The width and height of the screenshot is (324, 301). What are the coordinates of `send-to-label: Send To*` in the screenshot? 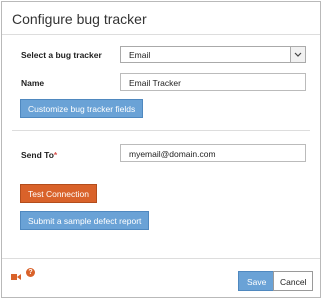 It's located at (39, 155).